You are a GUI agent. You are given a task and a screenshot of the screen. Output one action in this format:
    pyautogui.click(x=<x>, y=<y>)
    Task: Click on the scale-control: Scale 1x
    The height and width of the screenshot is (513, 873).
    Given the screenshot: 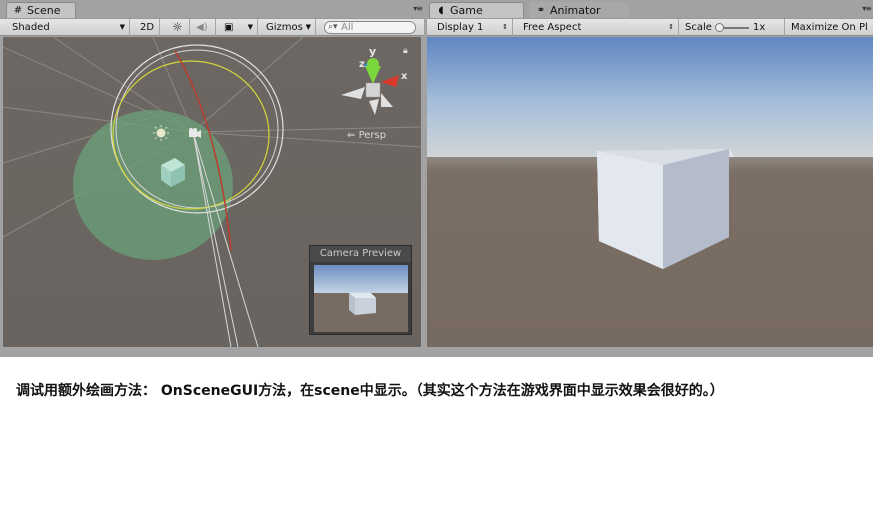 What is the action you would take?
    pyautogui.click(x=732, y=27)
    